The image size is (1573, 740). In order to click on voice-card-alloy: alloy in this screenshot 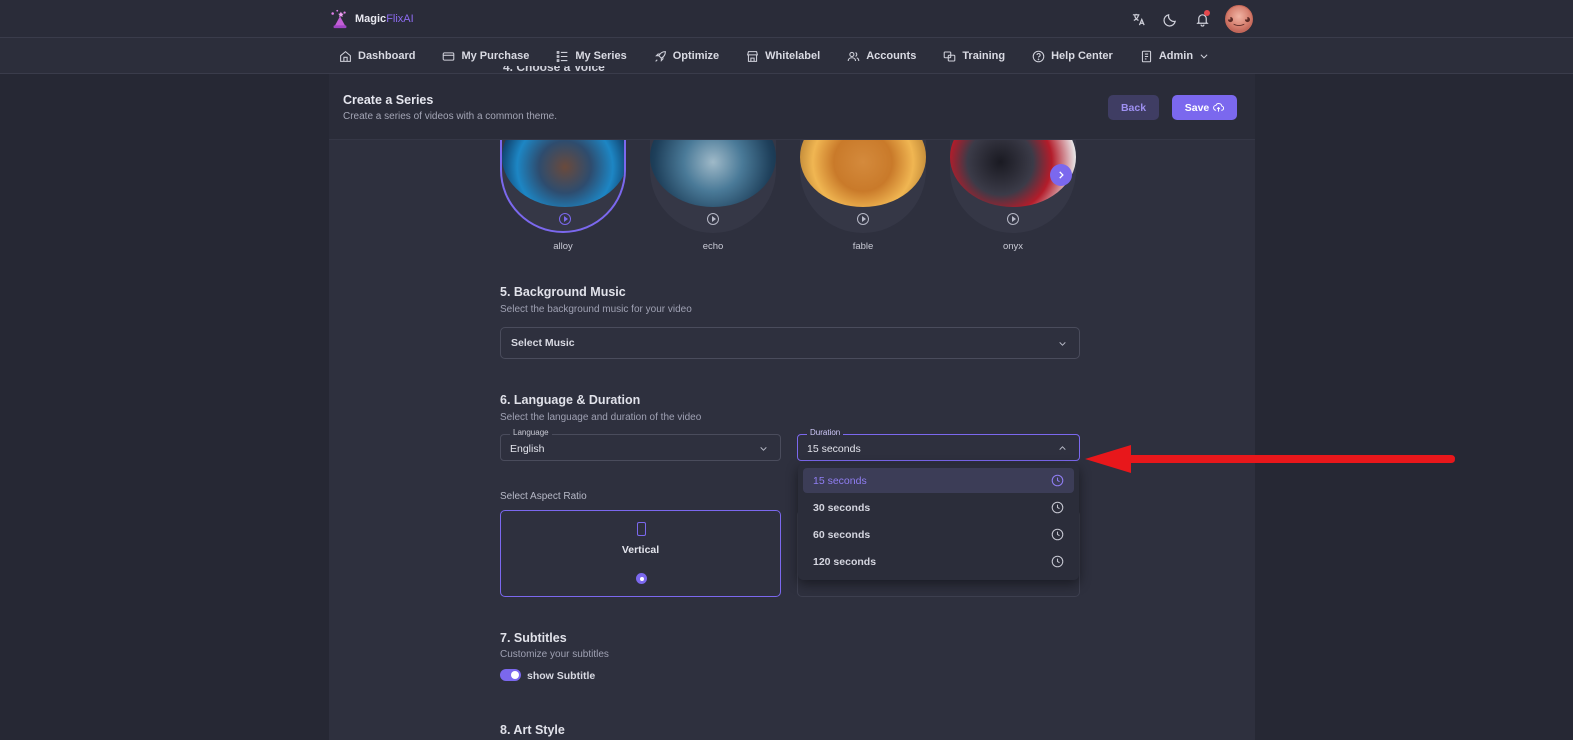, I will do `click(563, 196)`.